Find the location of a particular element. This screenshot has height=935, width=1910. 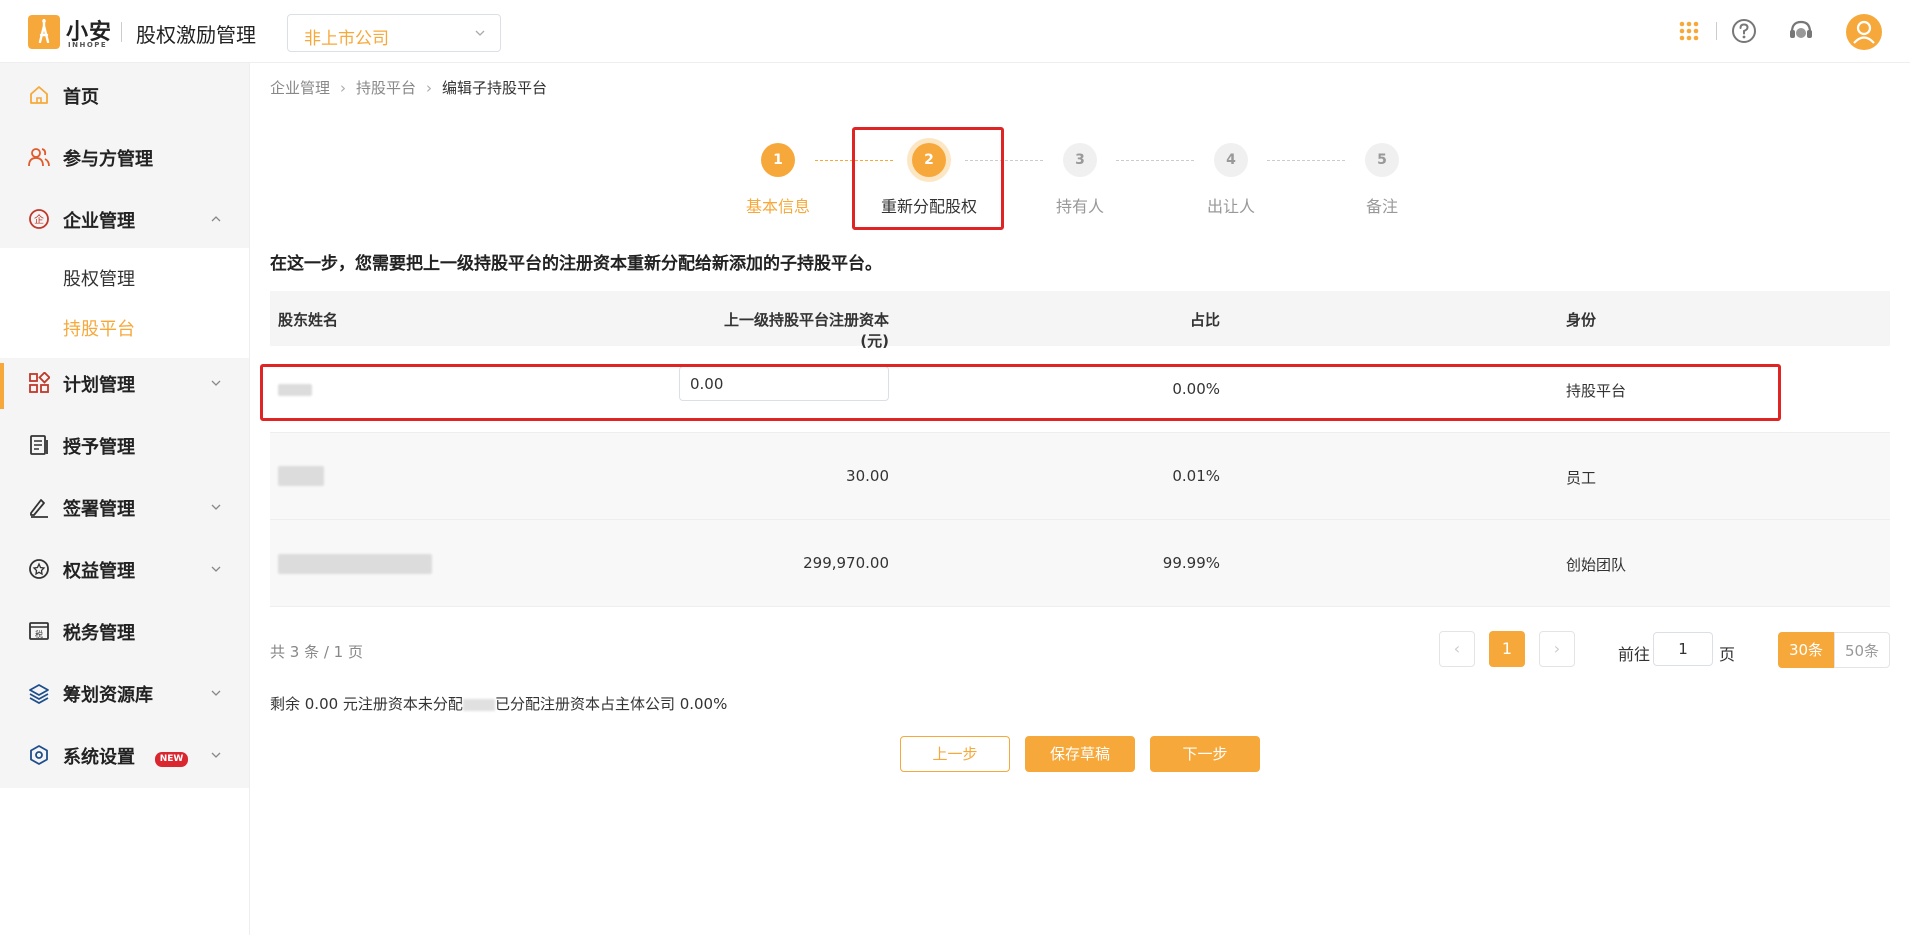

table-row: 30.00 0.01% 员工 is located at coordinates (1080, 476).